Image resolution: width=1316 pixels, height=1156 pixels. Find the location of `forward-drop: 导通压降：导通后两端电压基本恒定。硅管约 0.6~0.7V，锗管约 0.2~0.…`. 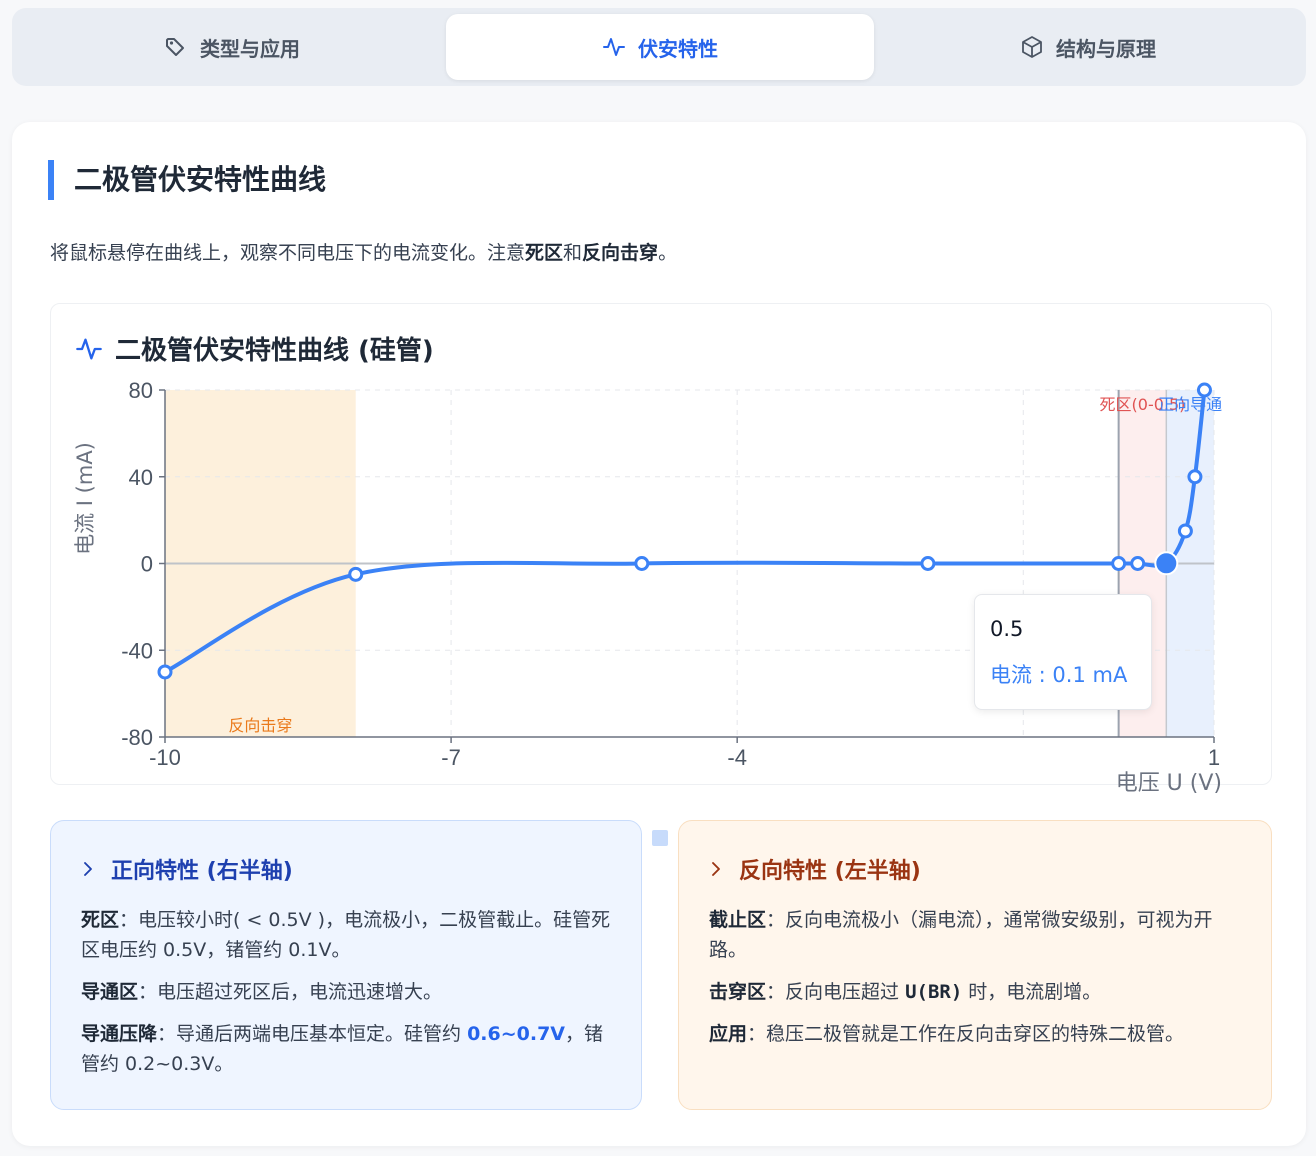

forward-drop: 导通压降：导通后两端电压基本恒定。硅管约 0.6~0.7V，锗管约 0.2~0.… is located at coordinates (351, 1049).